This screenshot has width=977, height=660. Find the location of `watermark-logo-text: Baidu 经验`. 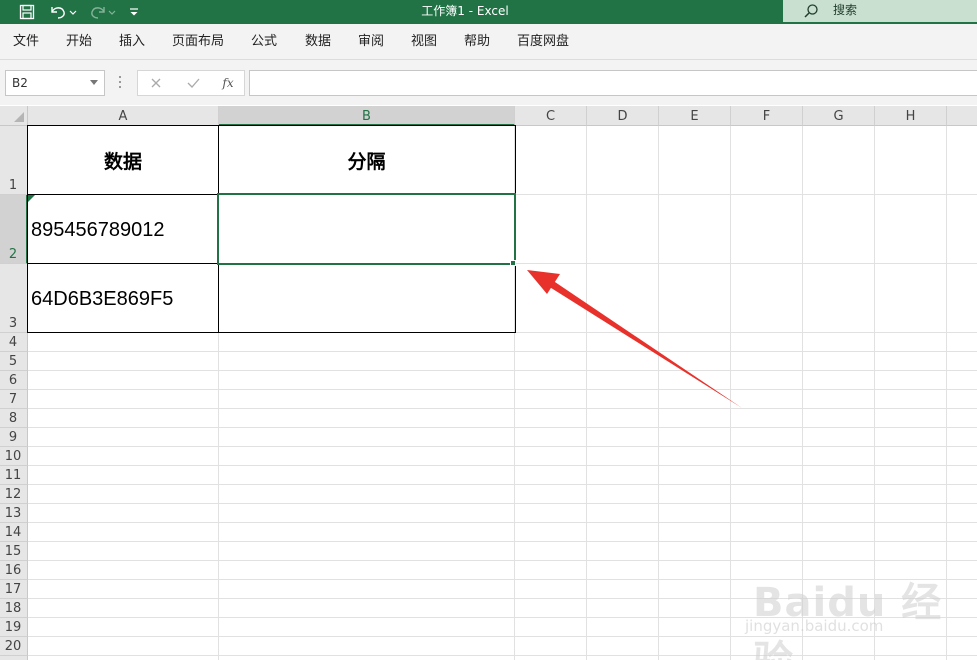

watermark-logo-text: Baidu 经验 is located at coordinates (848, 620).